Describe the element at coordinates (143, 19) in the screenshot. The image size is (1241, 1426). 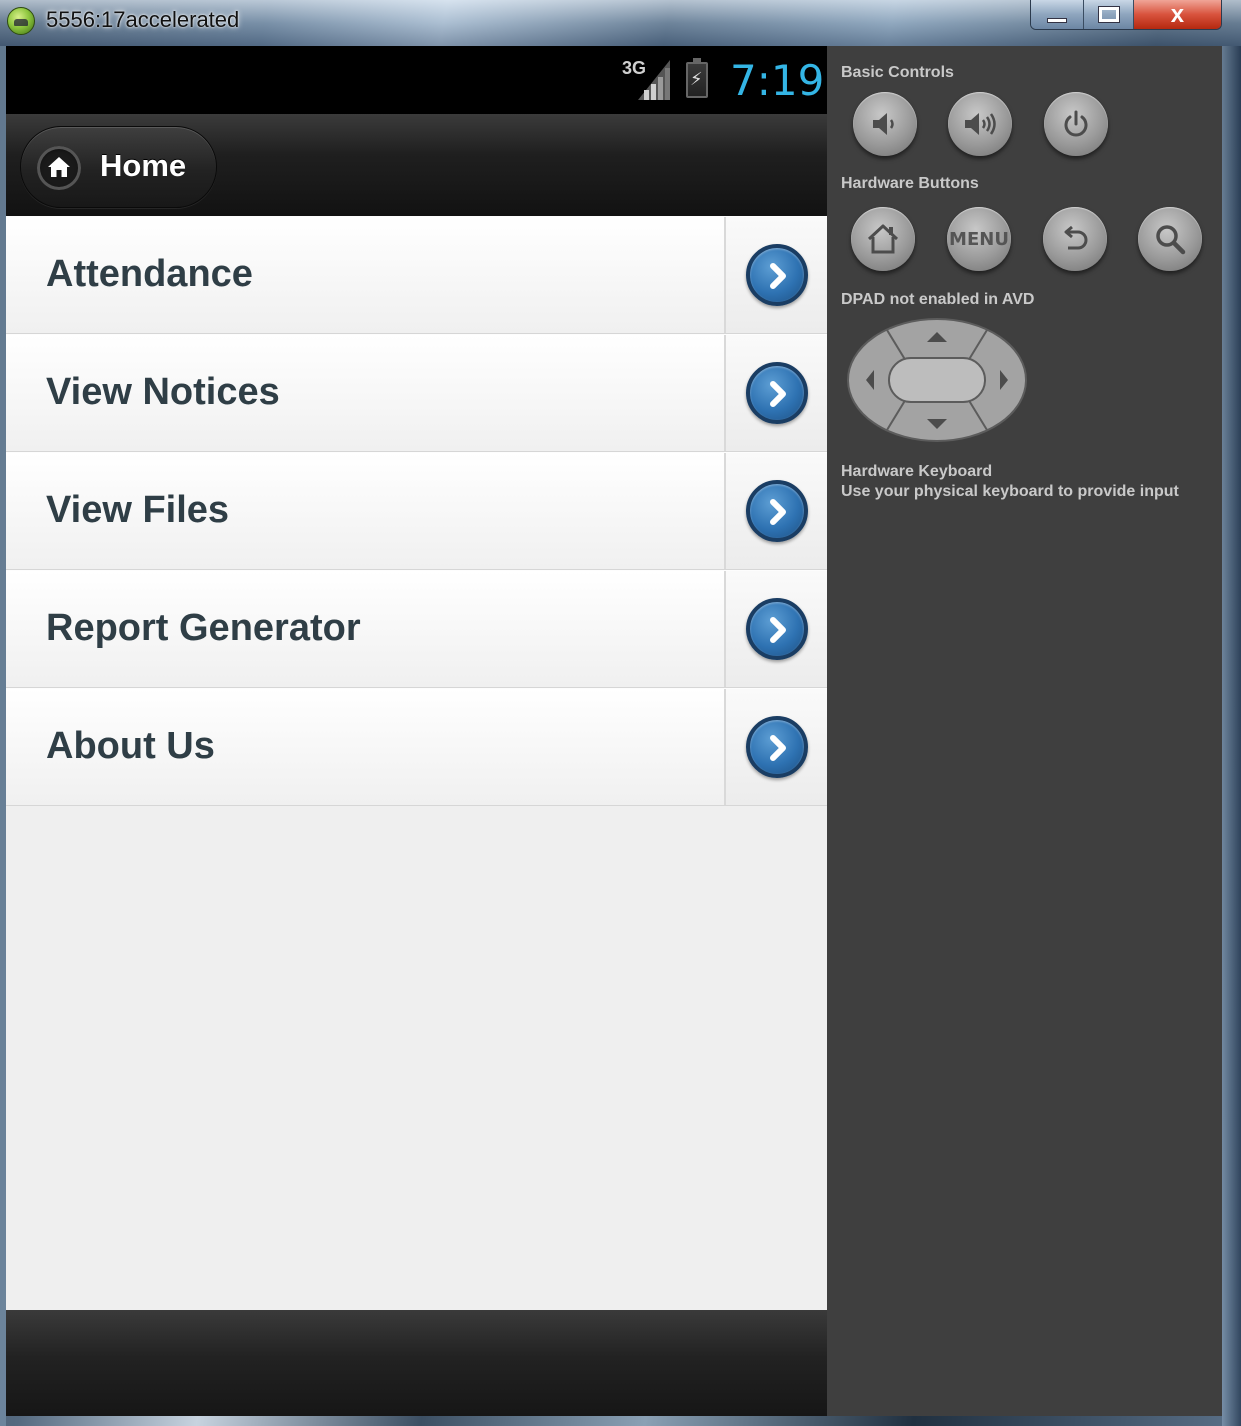
I see `window-title: 5556:17accelerated` at that location.